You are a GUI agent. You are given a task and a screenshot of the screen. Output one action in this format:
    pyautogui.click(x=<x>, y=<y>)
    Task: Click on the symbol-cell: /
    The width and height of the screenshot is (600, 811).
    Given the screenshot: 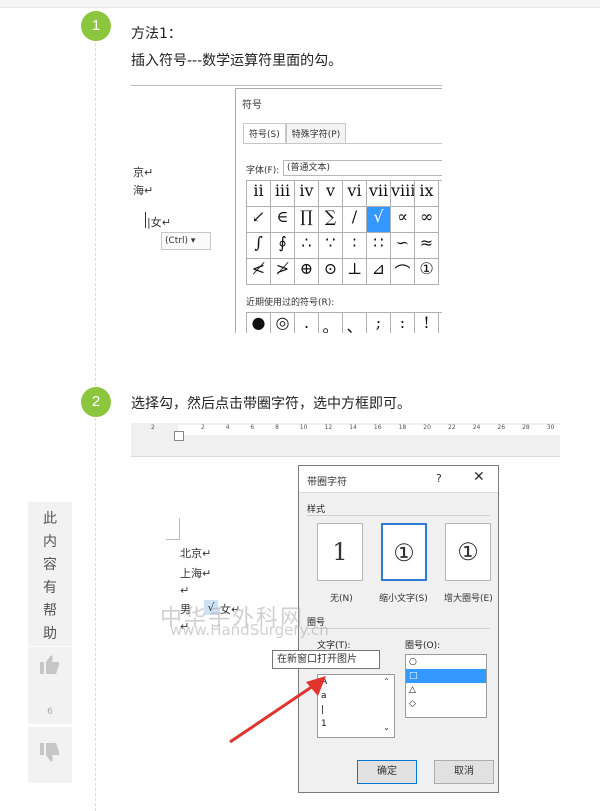 What is the action you would take?
    pyautogui.click(x=355, y=220)
    